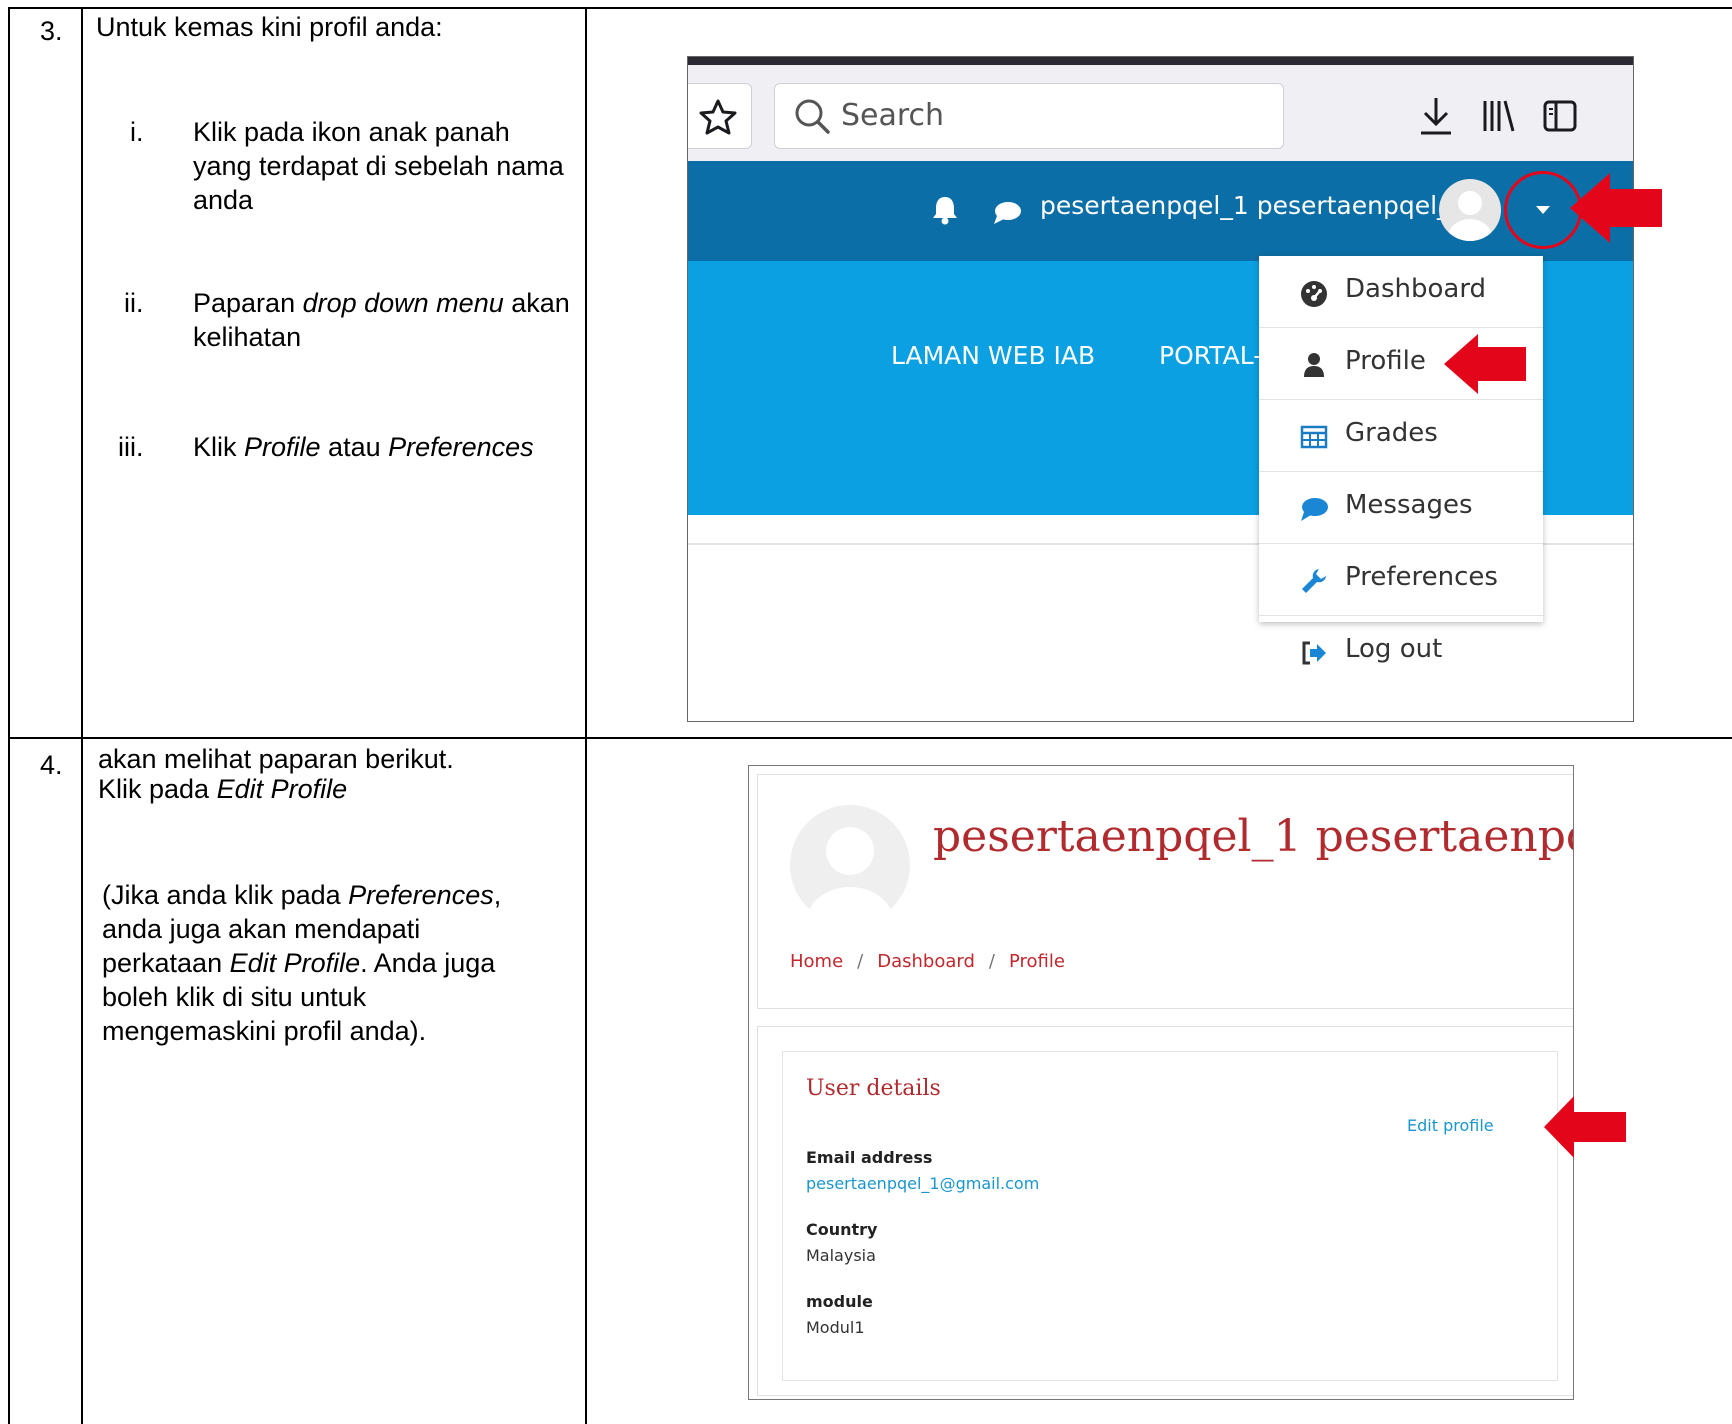  What do you see at coordinates (248, 303) in the screenshot?
I see `step-3-item-2-text-a: Paparan` at bounding box center [248, 303].